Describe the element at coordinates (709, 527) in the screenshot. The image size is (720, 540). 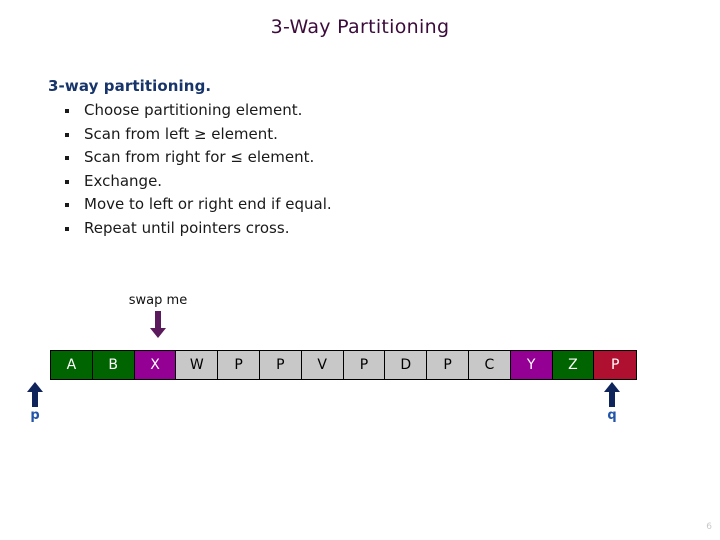
I see `page-number: 6` at that location.